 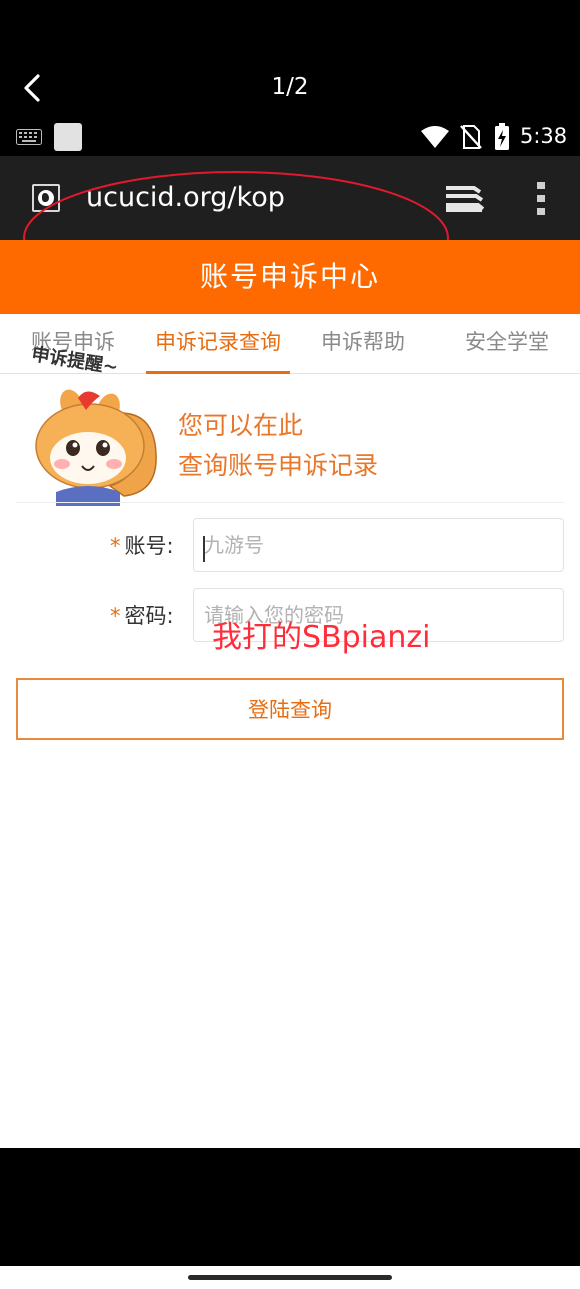 What do you see at coordinates (218, 344) in the screenshot?
I see `tab-appeal-records: 申诉记录查询` at bounding box center [218, 344].